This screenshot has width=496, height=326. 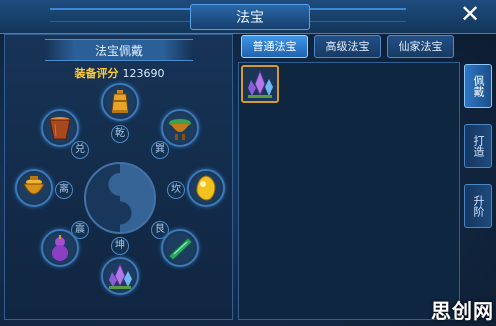 I want to click on equip-slot-gen, so click(x=180, y=248).